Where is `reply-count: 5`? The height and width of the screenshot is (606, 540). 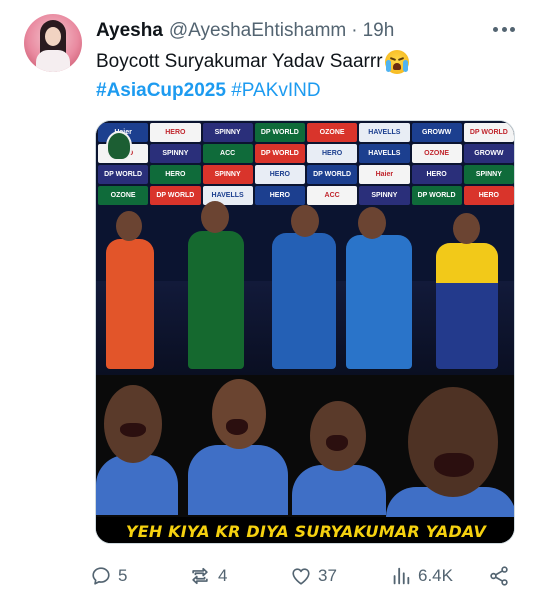 reply-count: 5 is located at coordinates (123, 575).